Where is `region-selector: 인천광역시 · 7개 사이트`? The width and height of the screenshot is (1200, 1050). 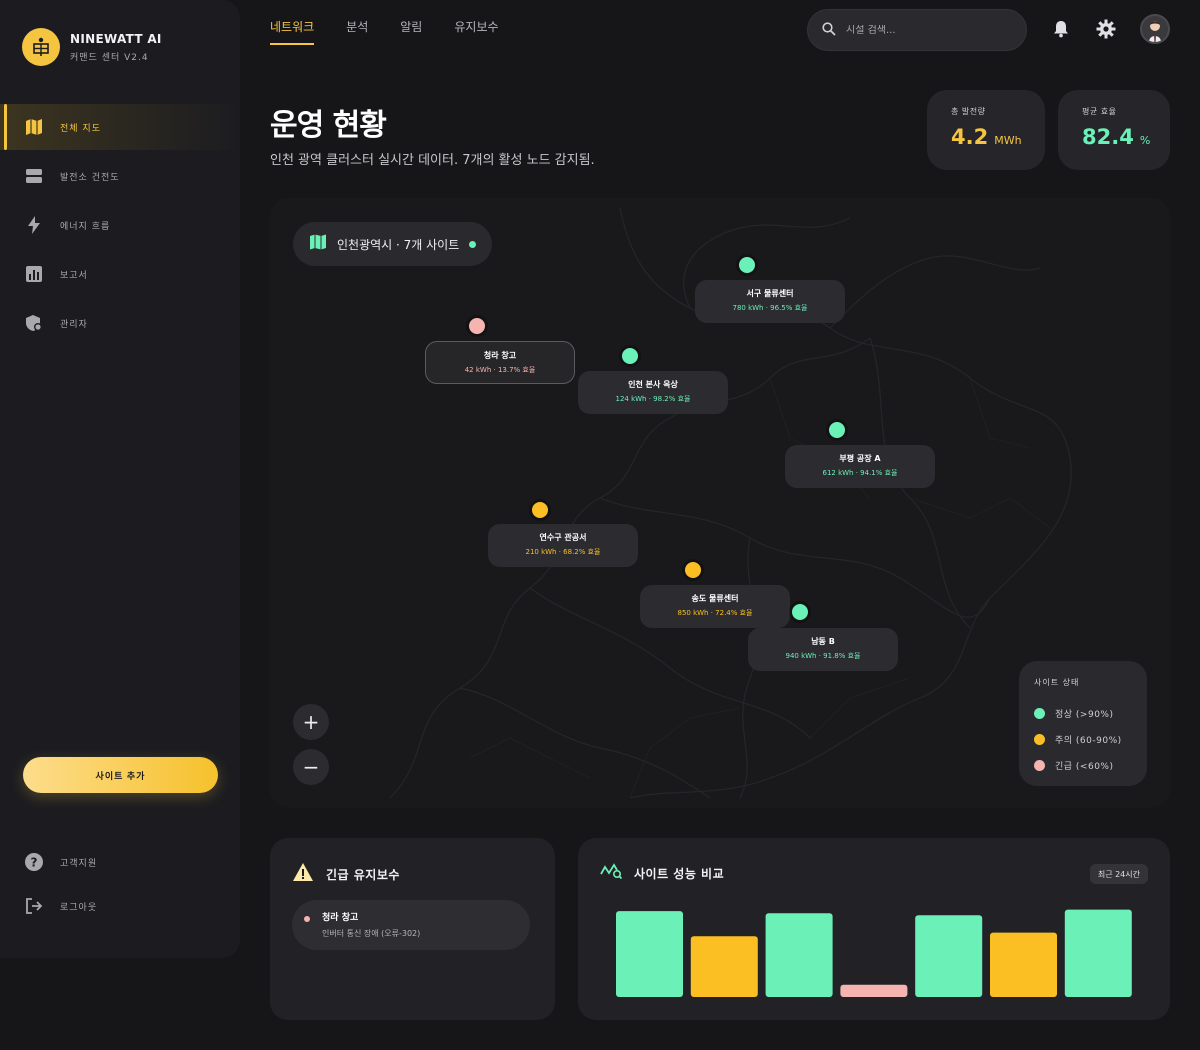 region-selector: 인천광역시 · 7개 사이트 is located at coordinates (393, 244).